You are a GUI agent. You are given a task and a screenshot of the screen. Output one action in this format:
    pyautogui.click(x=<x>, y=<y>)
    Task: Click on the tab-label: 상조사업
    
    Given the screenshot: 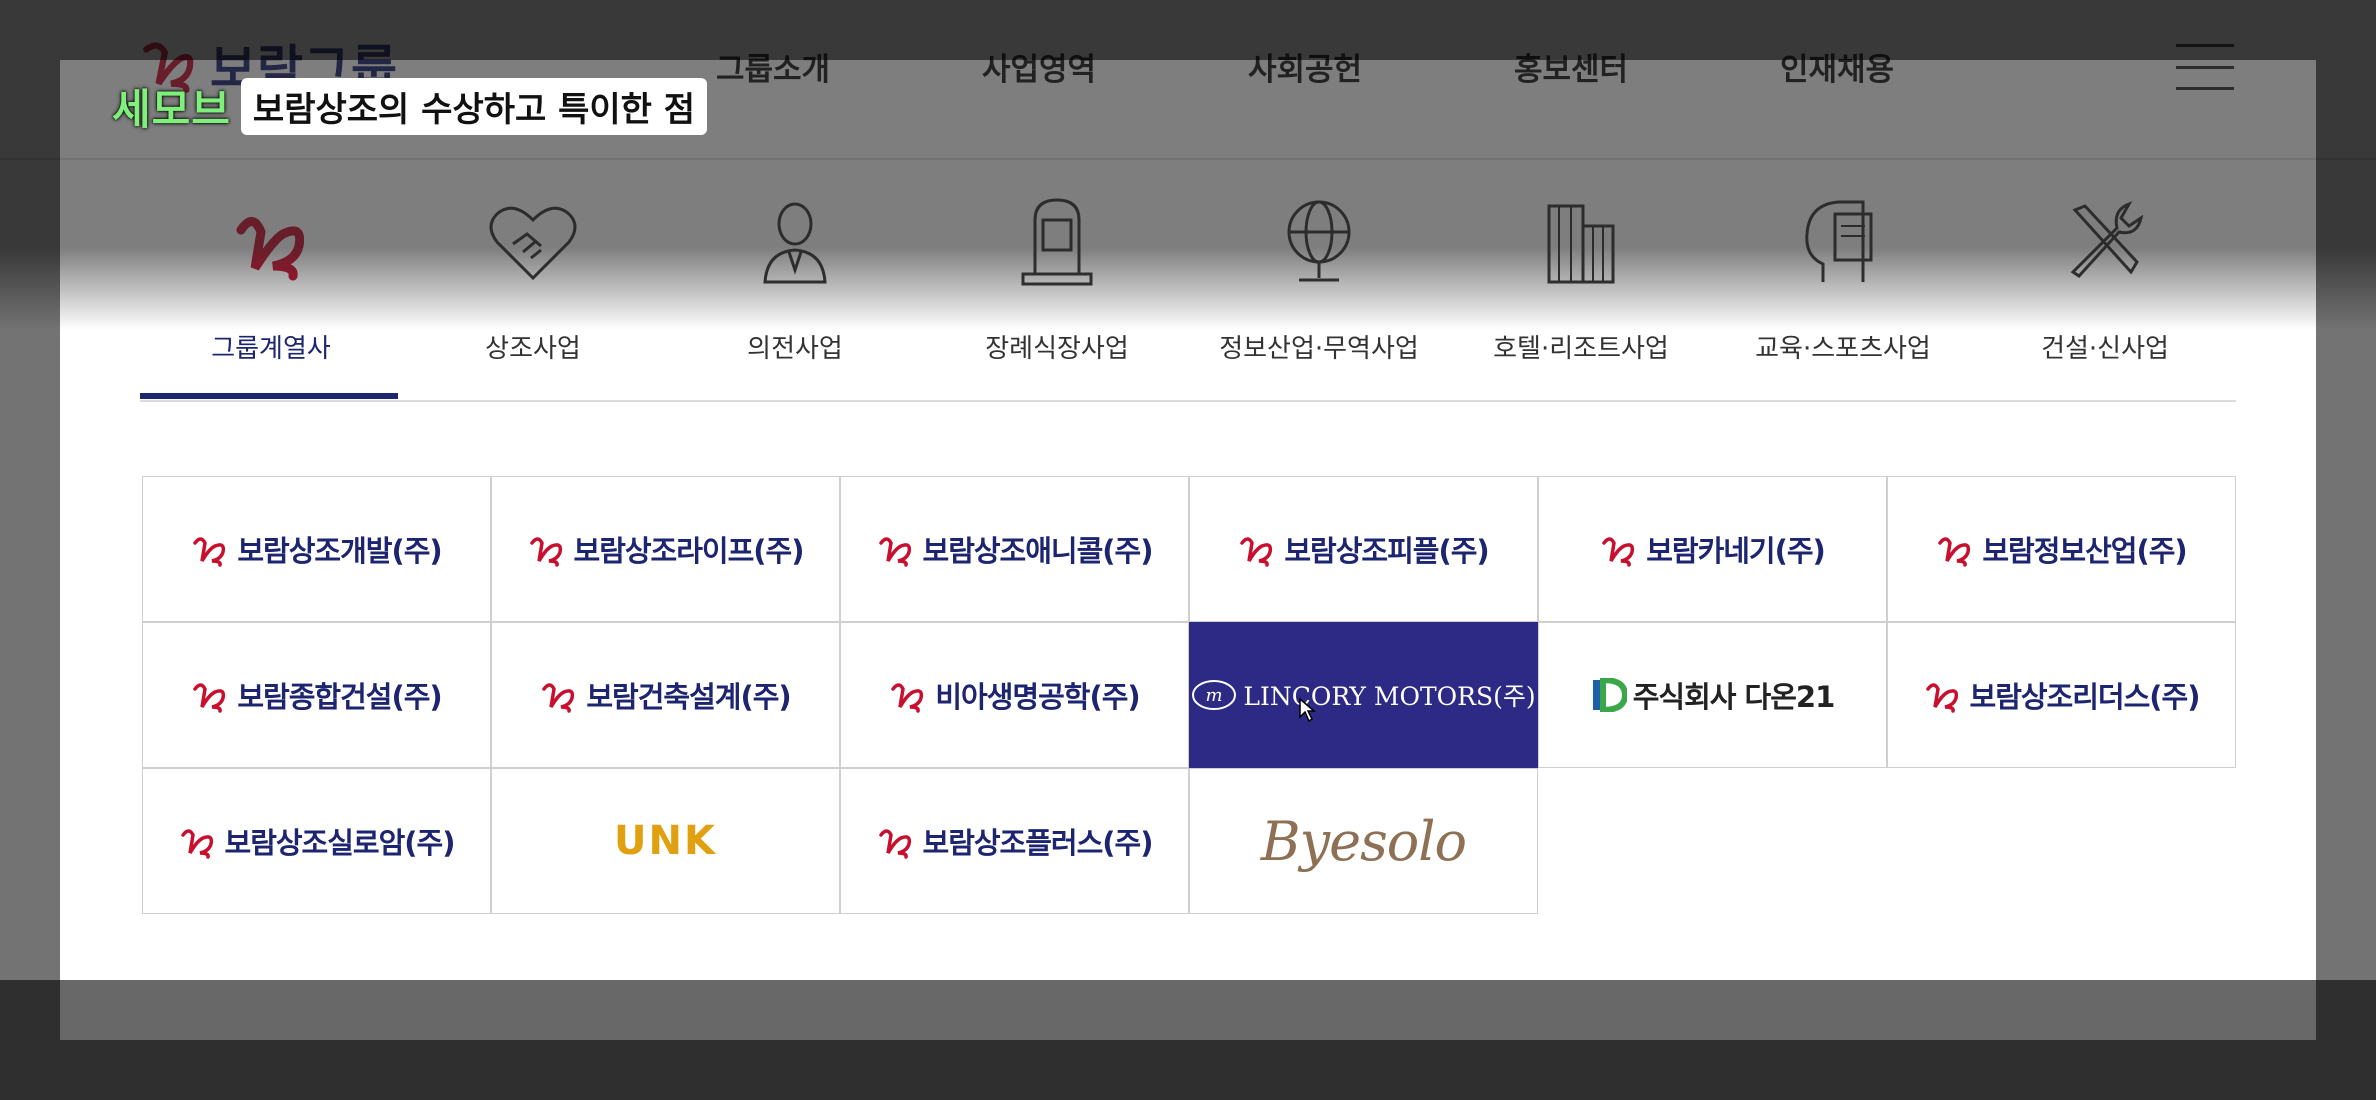 What is the action you would take?
    pyautogui.click(x=533, y=349)
    